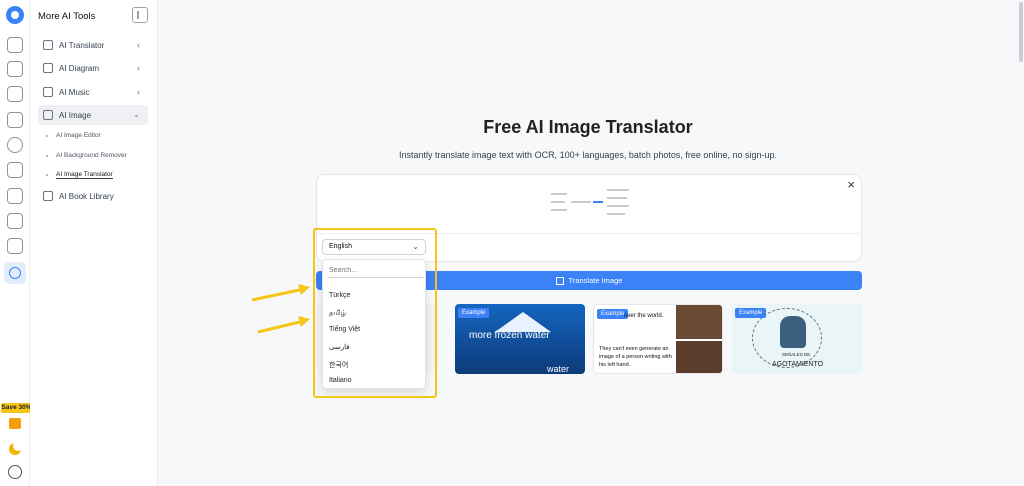 The height and width of the screenshot is (486, 1024). Describe the element at coordinates (644, 316) in the screenshot. I see `example-text: over the world.` at that location.